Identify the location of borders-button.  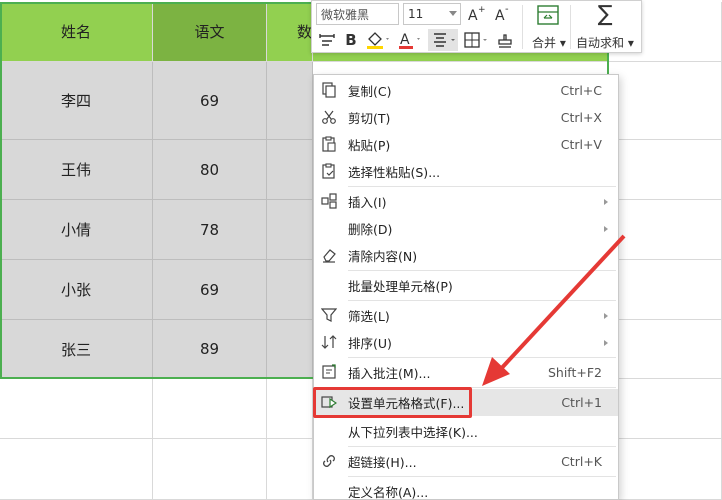
(476, 40).